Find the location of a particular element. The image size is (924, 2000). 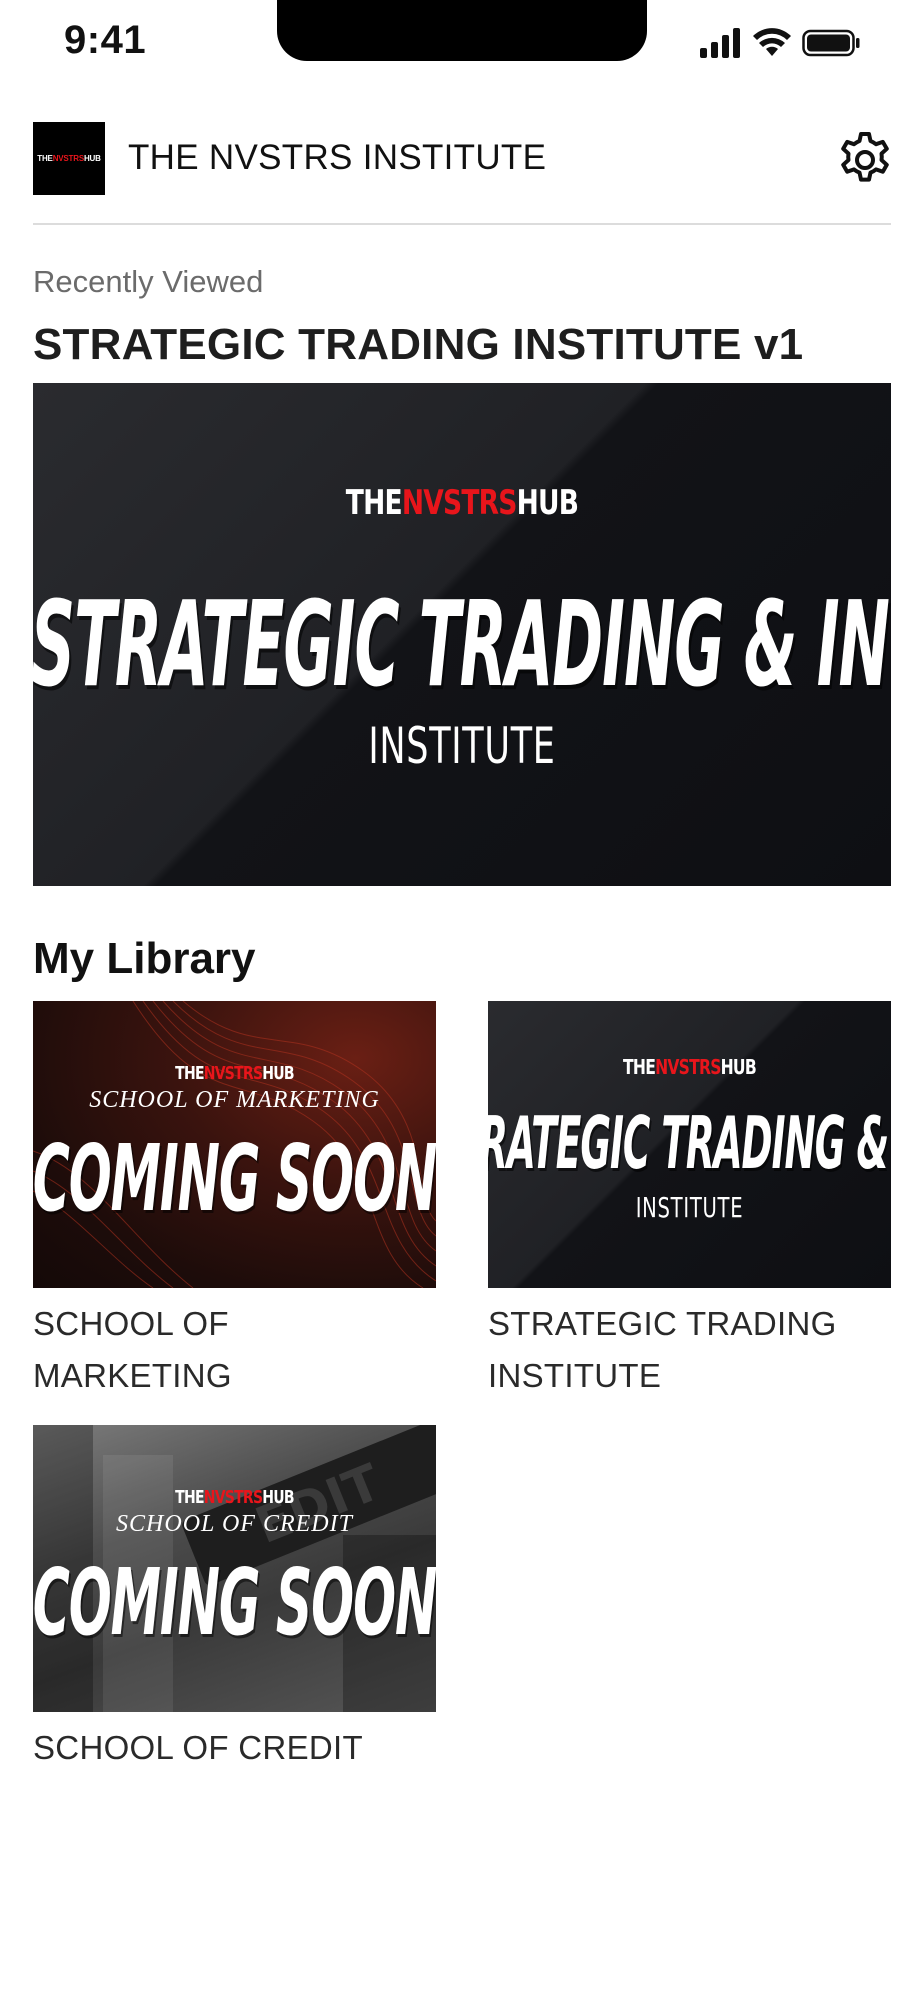

status-time: 9:41 is located at coordinates (105, 40).